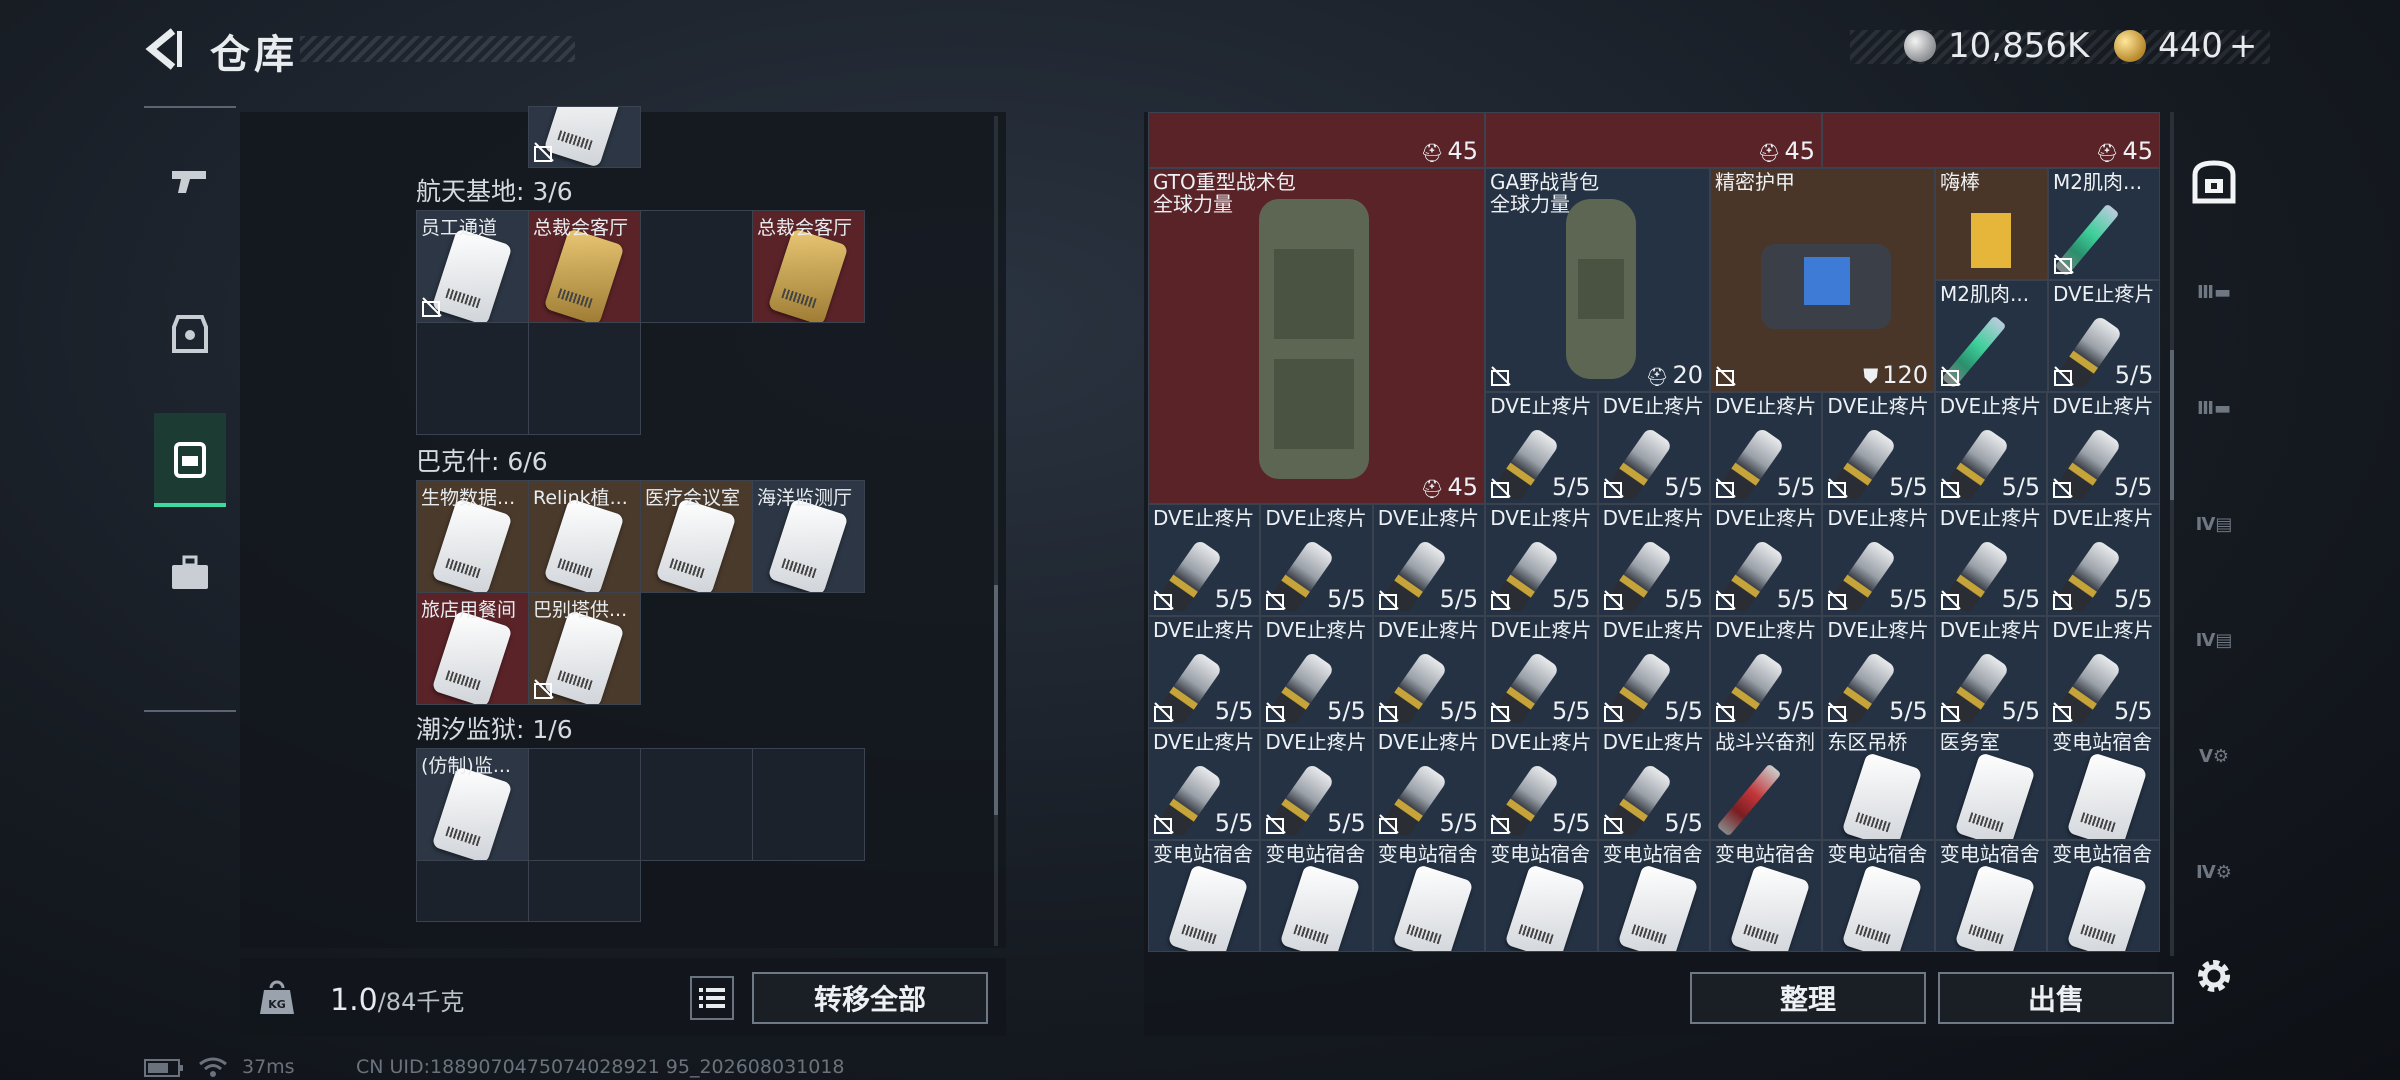 This screenshot has width=2400, height=1080. Describe the element at coordinates (2172, 534) in the screenshot. I see `backpack-scrollbar` at that location.